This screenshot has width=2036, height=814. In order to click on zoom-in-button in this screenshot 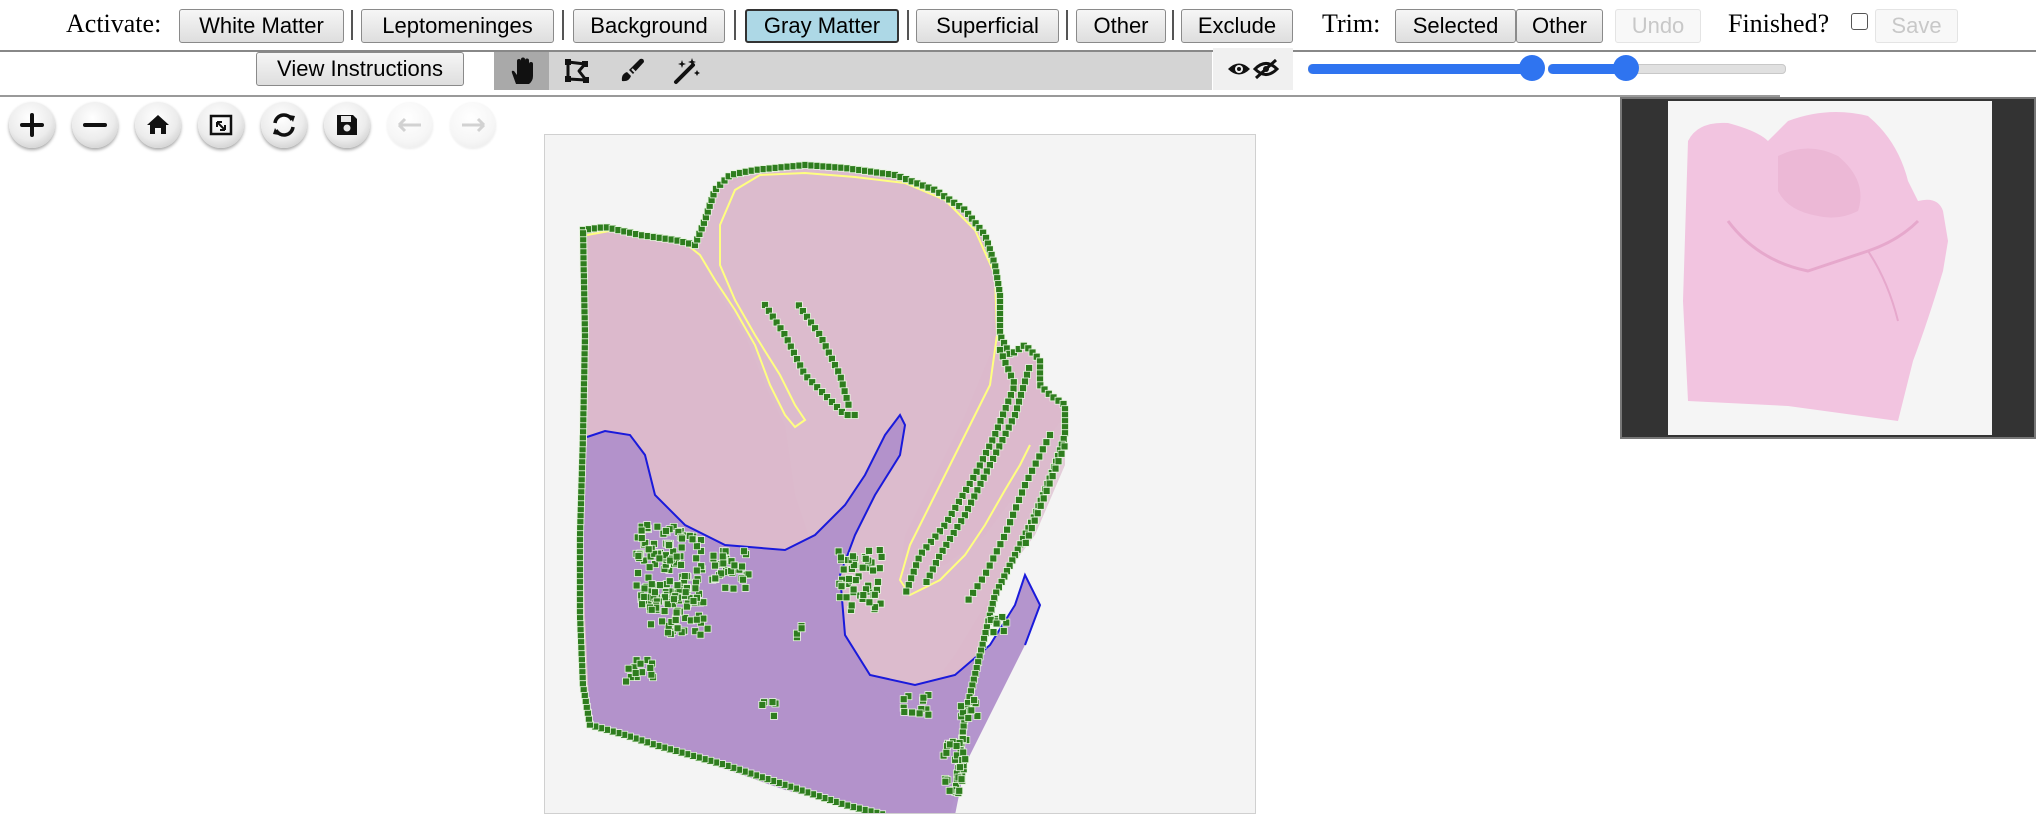, I will do `click(32, 125)`.